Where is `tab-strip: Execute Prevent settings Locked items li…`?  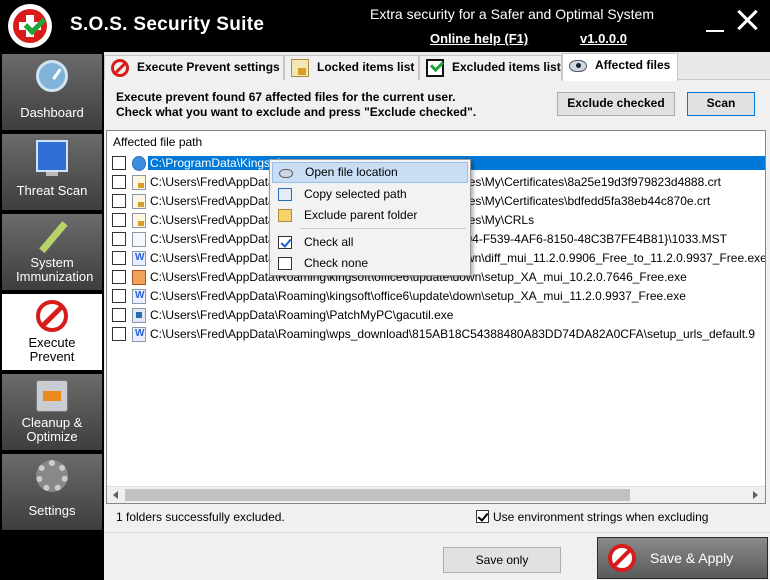
tab-strip: Execute Prevent settings Locked items li… is located at coordinates (437, 66).